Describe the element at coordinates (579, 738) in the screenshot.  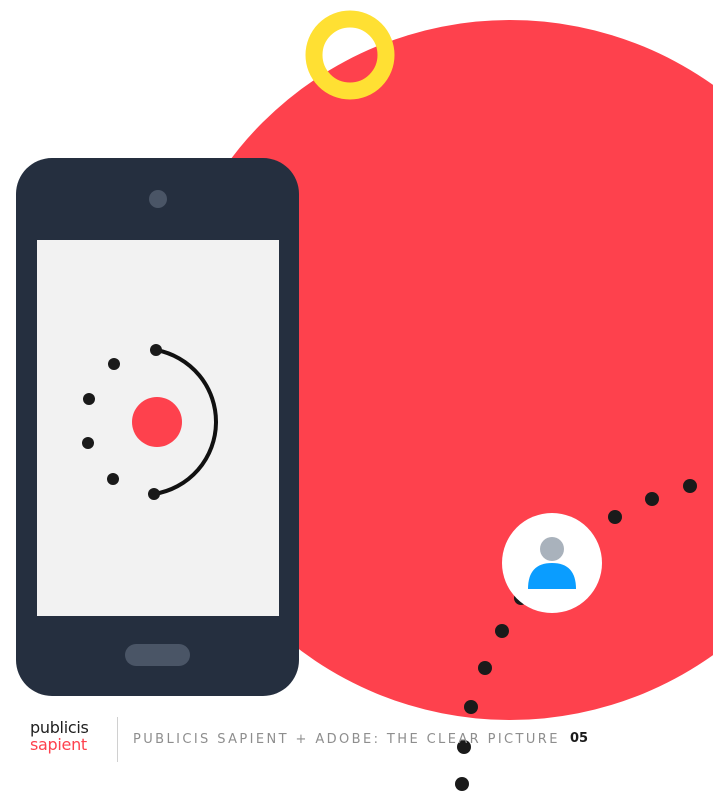
I see `page-number: 05` at that location.